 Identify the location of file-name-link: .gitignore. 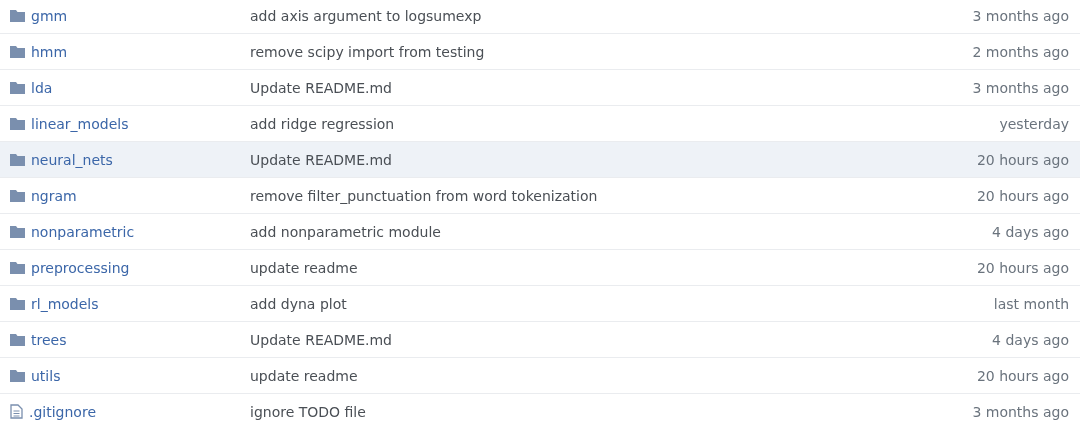
(62, 411).